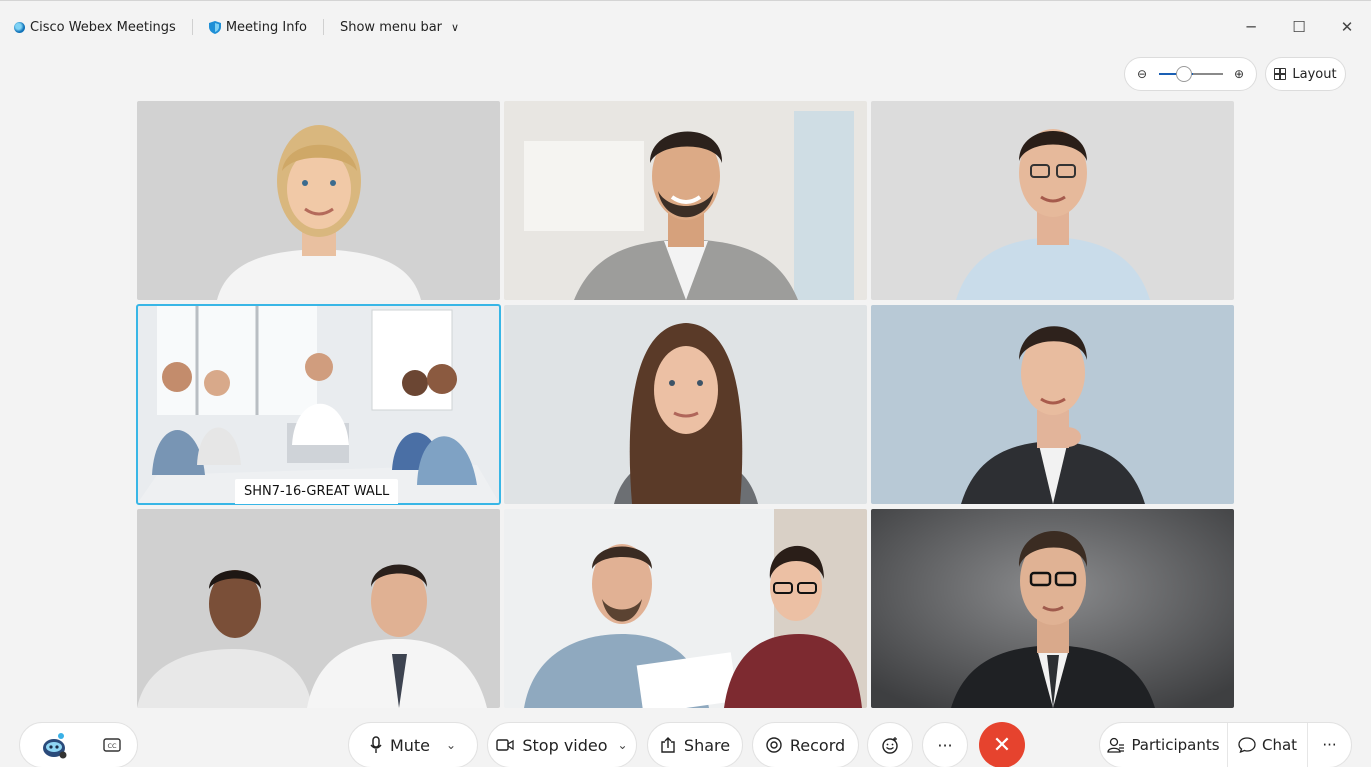  What do you see at coordinates (1280, 74) in the screenshot?
I see `grid-icon` at bounding box center [1280, 74].